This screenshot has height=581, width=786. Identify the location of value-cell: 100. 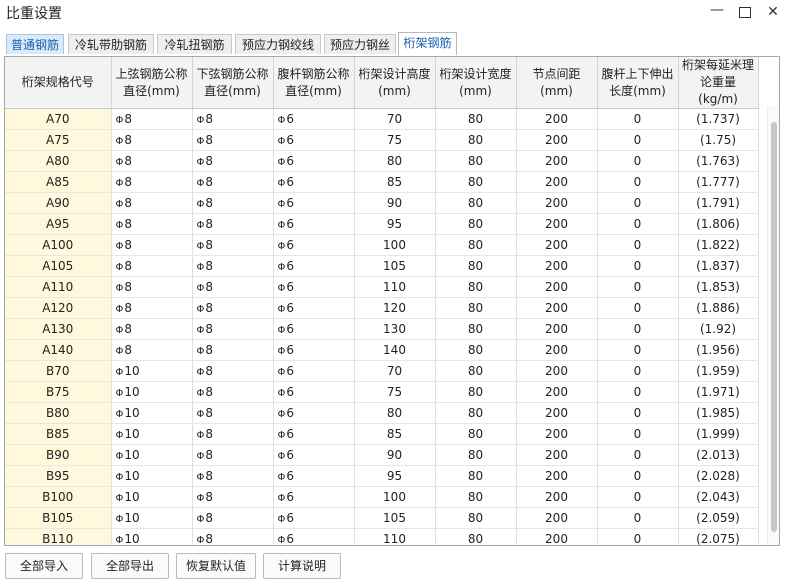
(395, 245).